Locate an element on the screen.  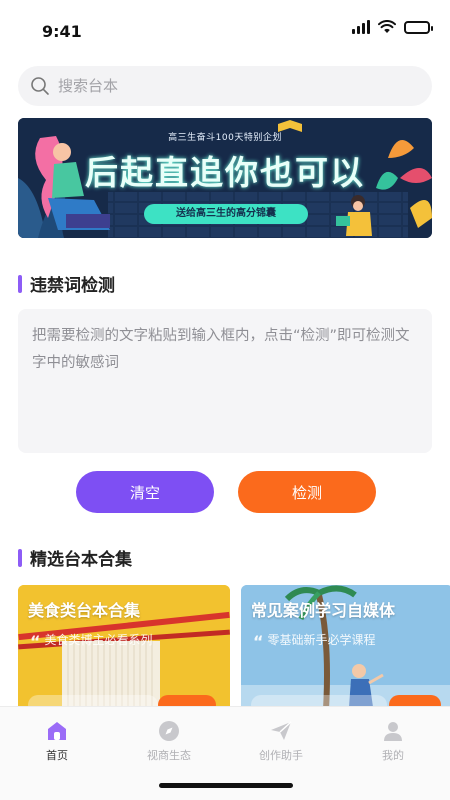
banner-top-text: 高三生奋斗100天特别企划 is located at coordinates (225, 138).